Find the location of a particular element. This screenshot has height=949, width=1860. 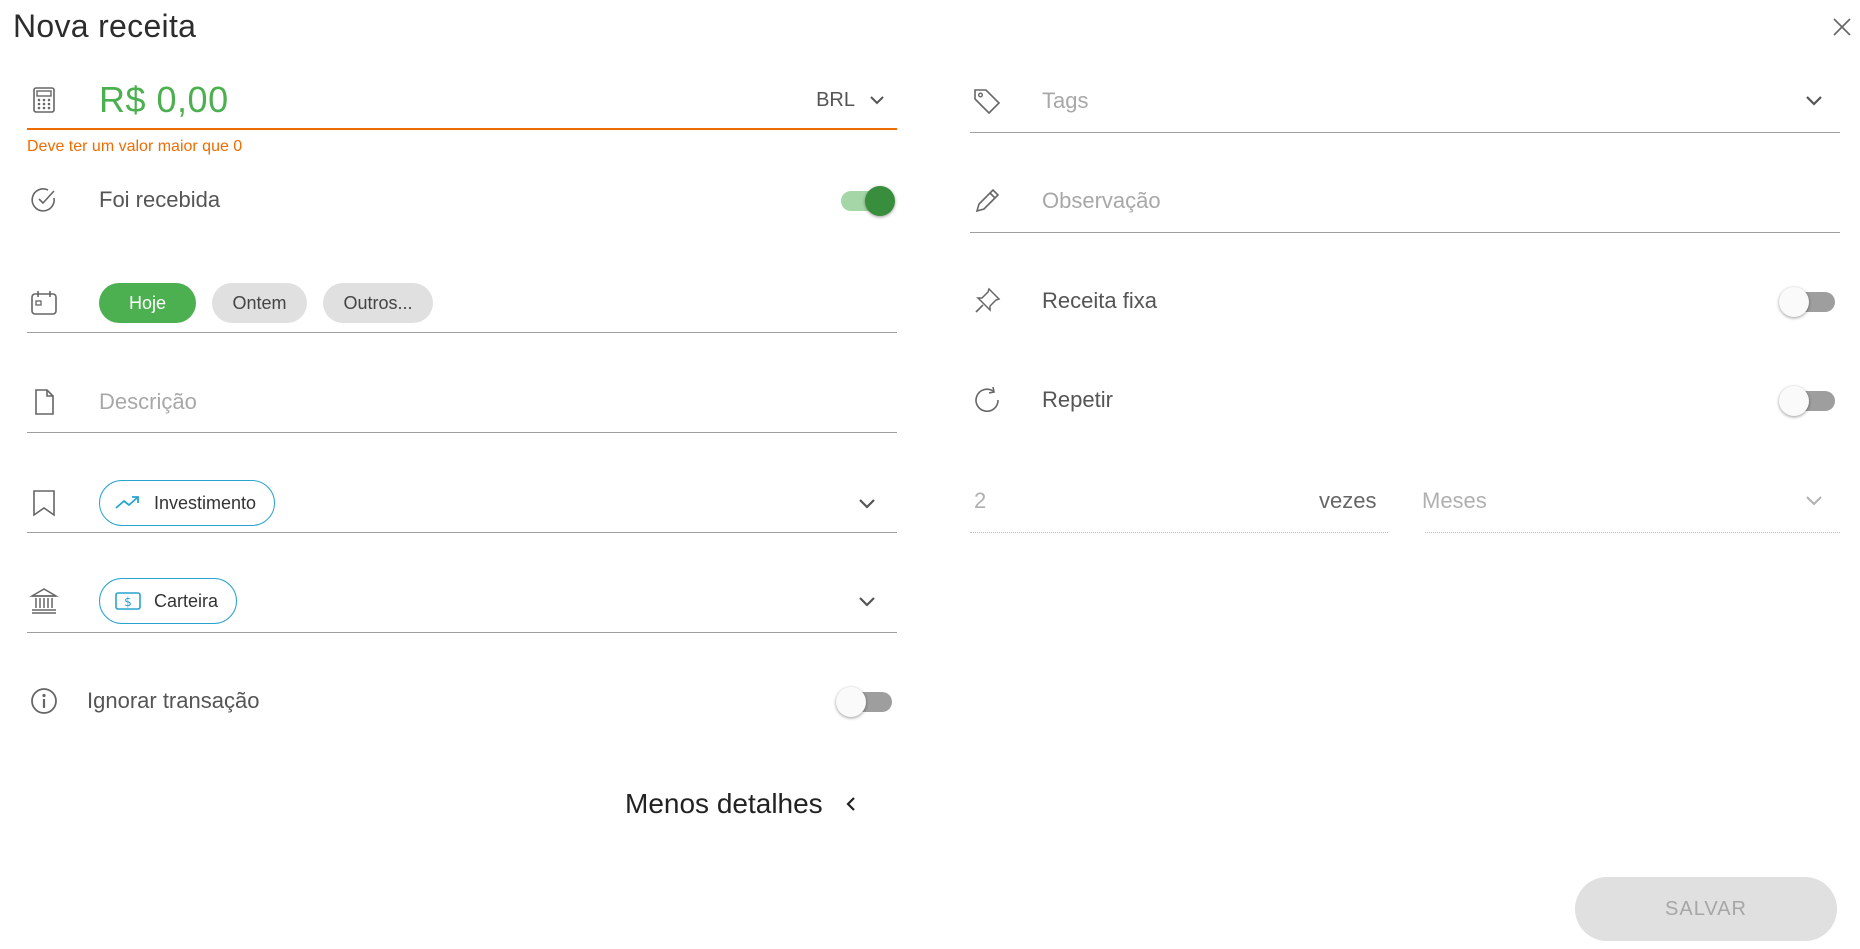

amount-input: R$ 0,00 is located at coordinates (164, 100).